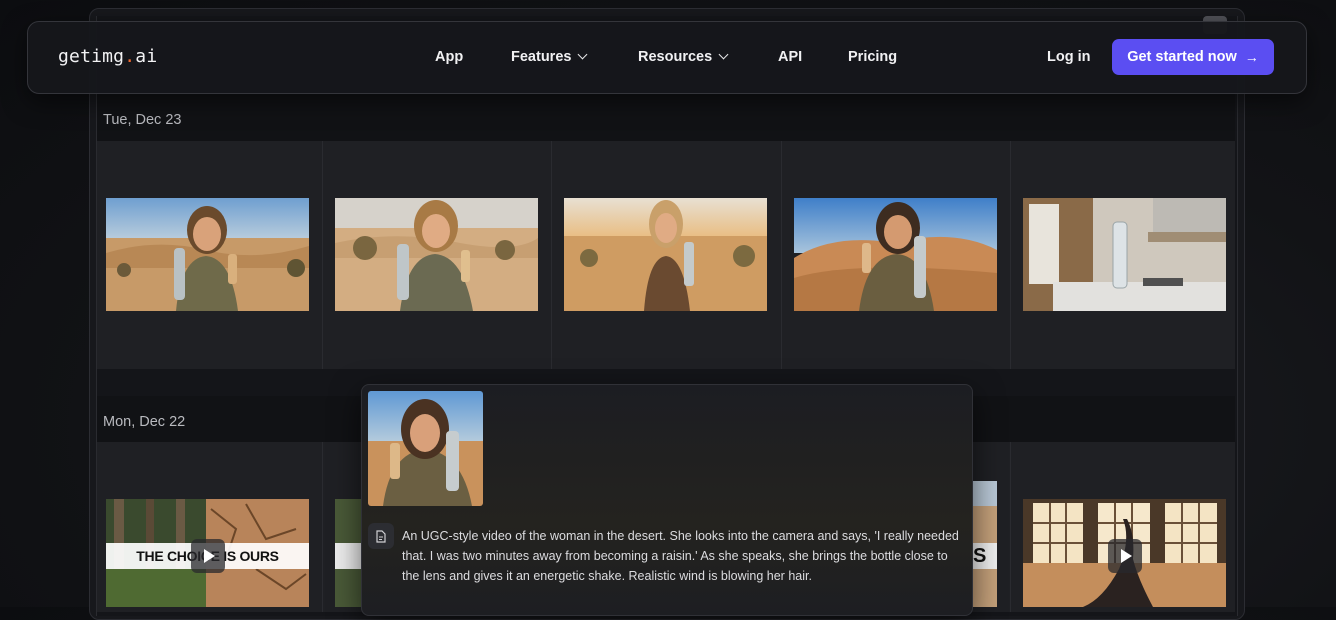  Describe the element at coordinates (790, 57) in the screenshot. I see `nav-link-api: API` at that location.